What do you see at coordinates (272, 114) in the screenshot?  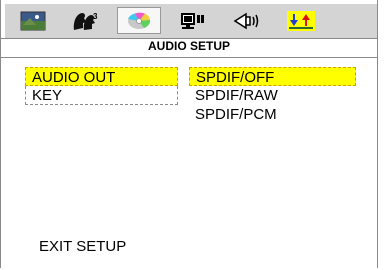 I see `option-spdif-pcm: SPDIF/PCM` at bounding box center [272, 114].